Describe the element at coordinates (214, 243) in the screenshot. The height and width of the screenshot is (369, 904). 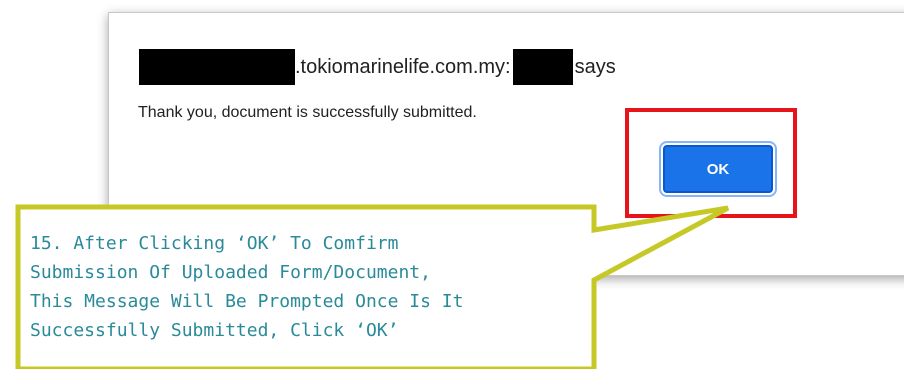
I see `callout-line: 15. After Clicking ‘OK’ To Comfirm` at that location.